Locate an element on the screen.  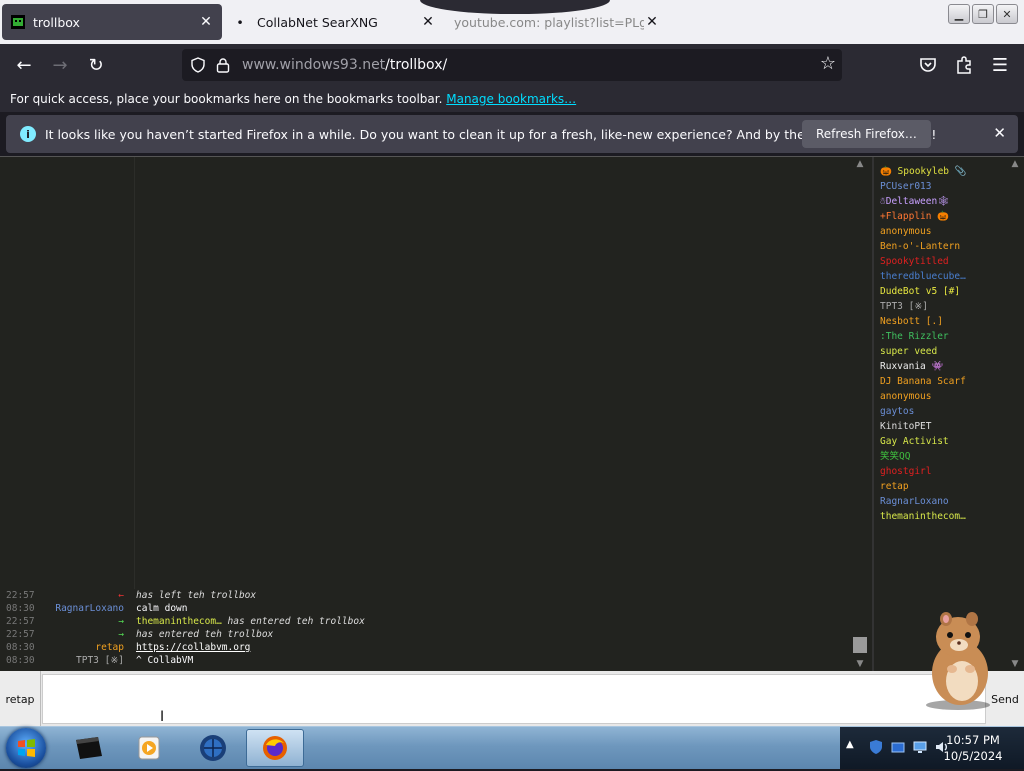
user-list-item: gaytos is located at coordinates (940, 411).